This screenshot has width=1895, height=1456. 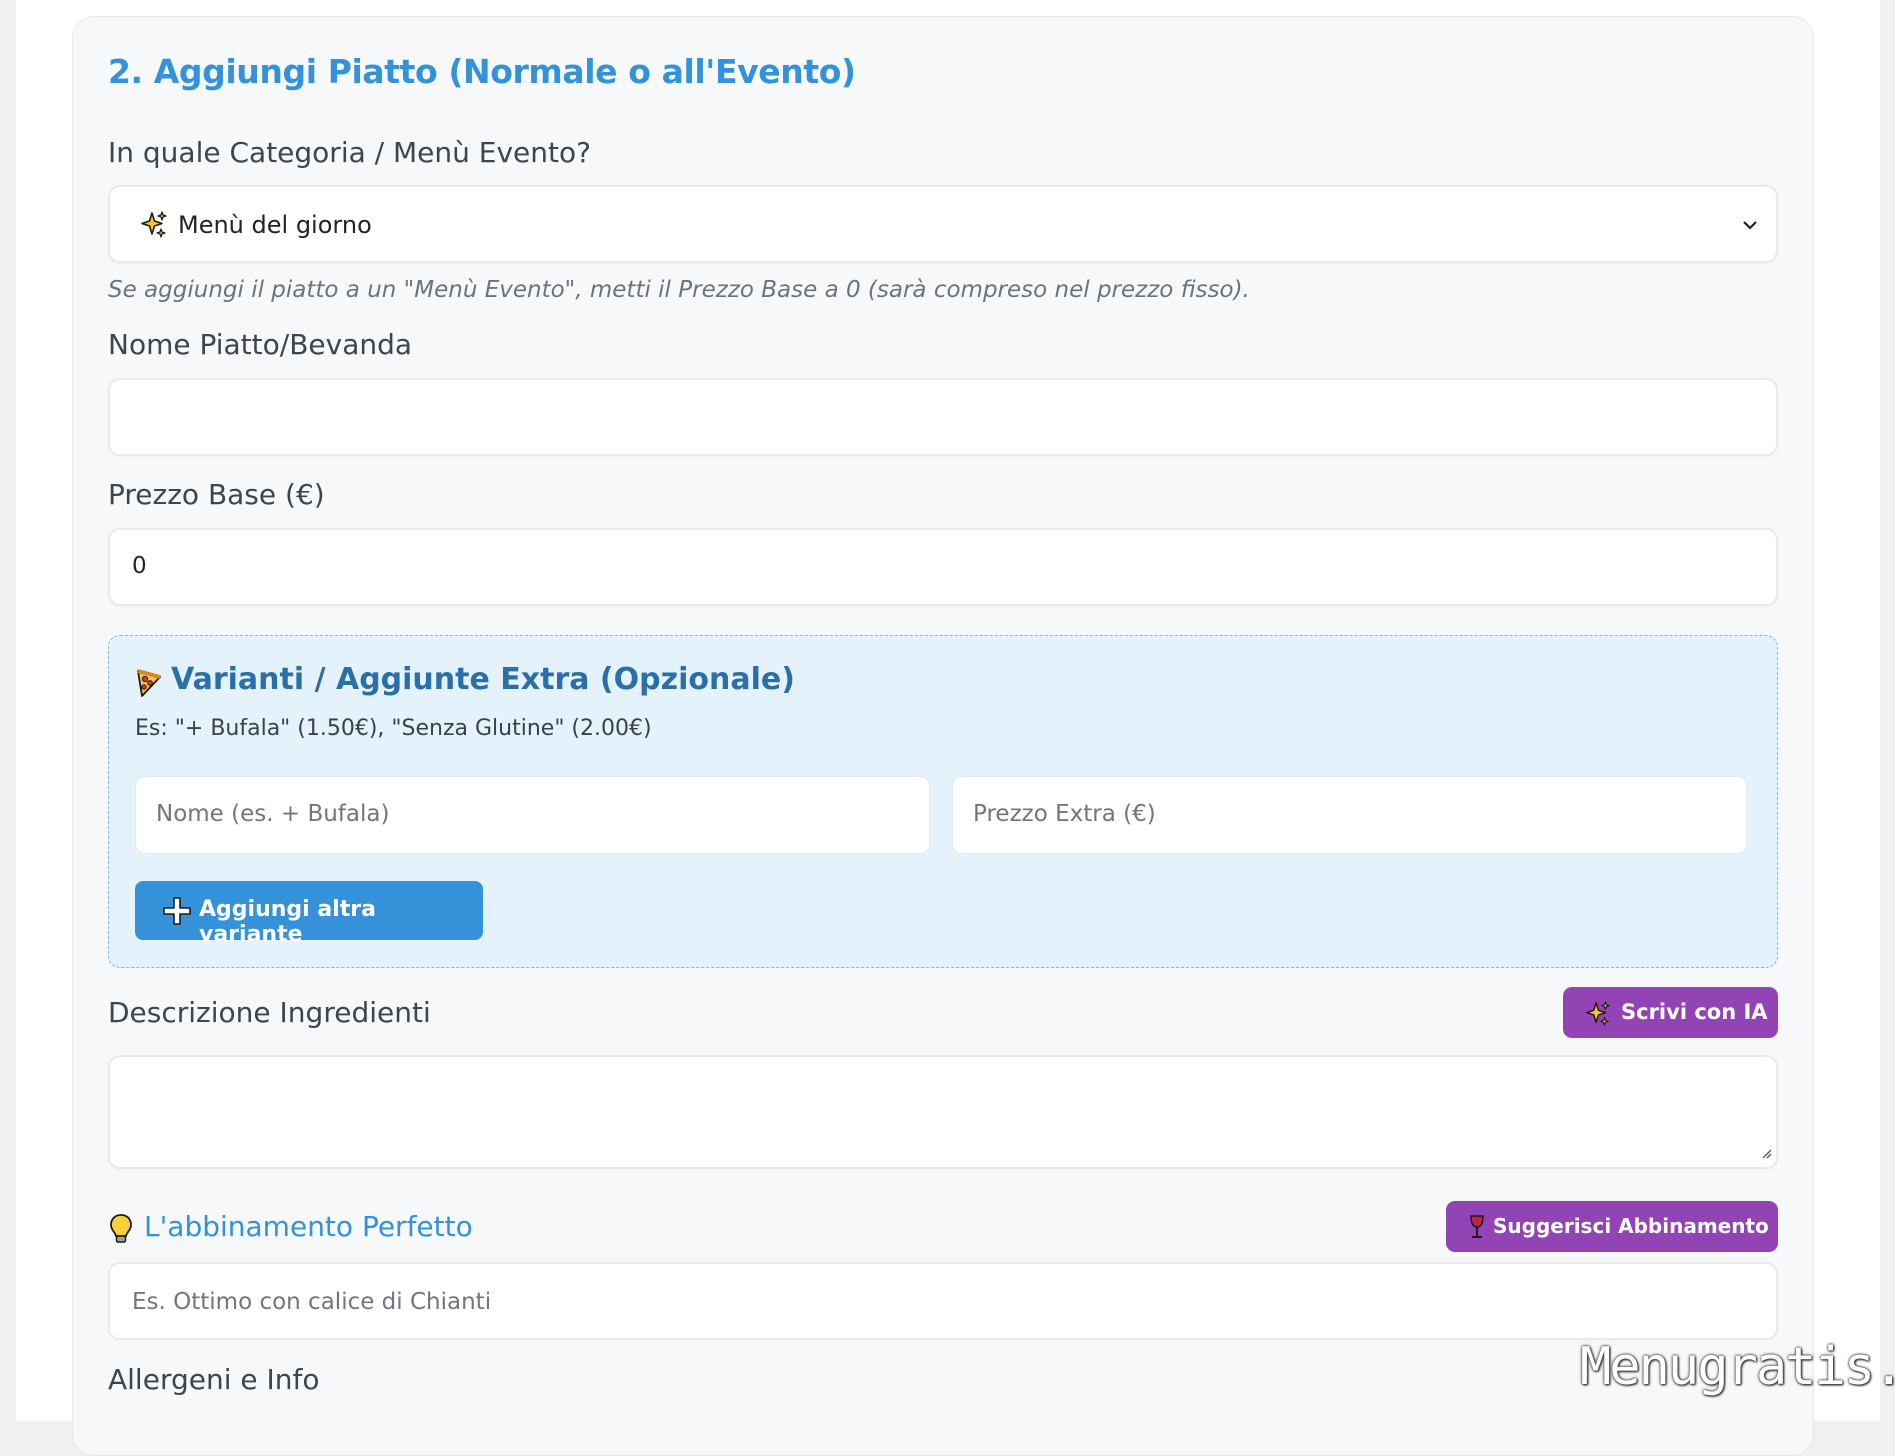 I want to click on pairing-placeholder: Es. Ottimo con calice di Chianti, so click(x=312, y=1302).